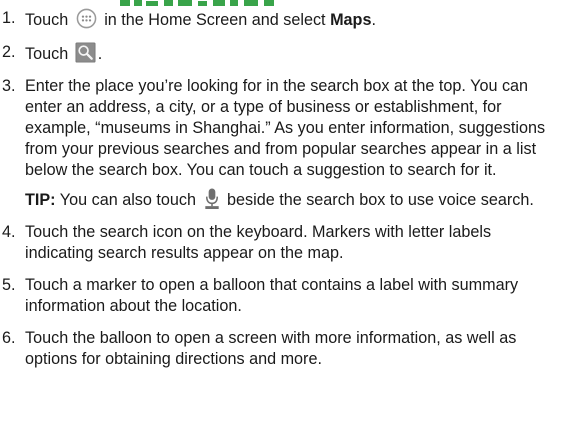 The width and height of the screenshot is (563, 444). Describe the element at coordinates (211, 198) in the screenshot. I see `microphone-icon` at that location.